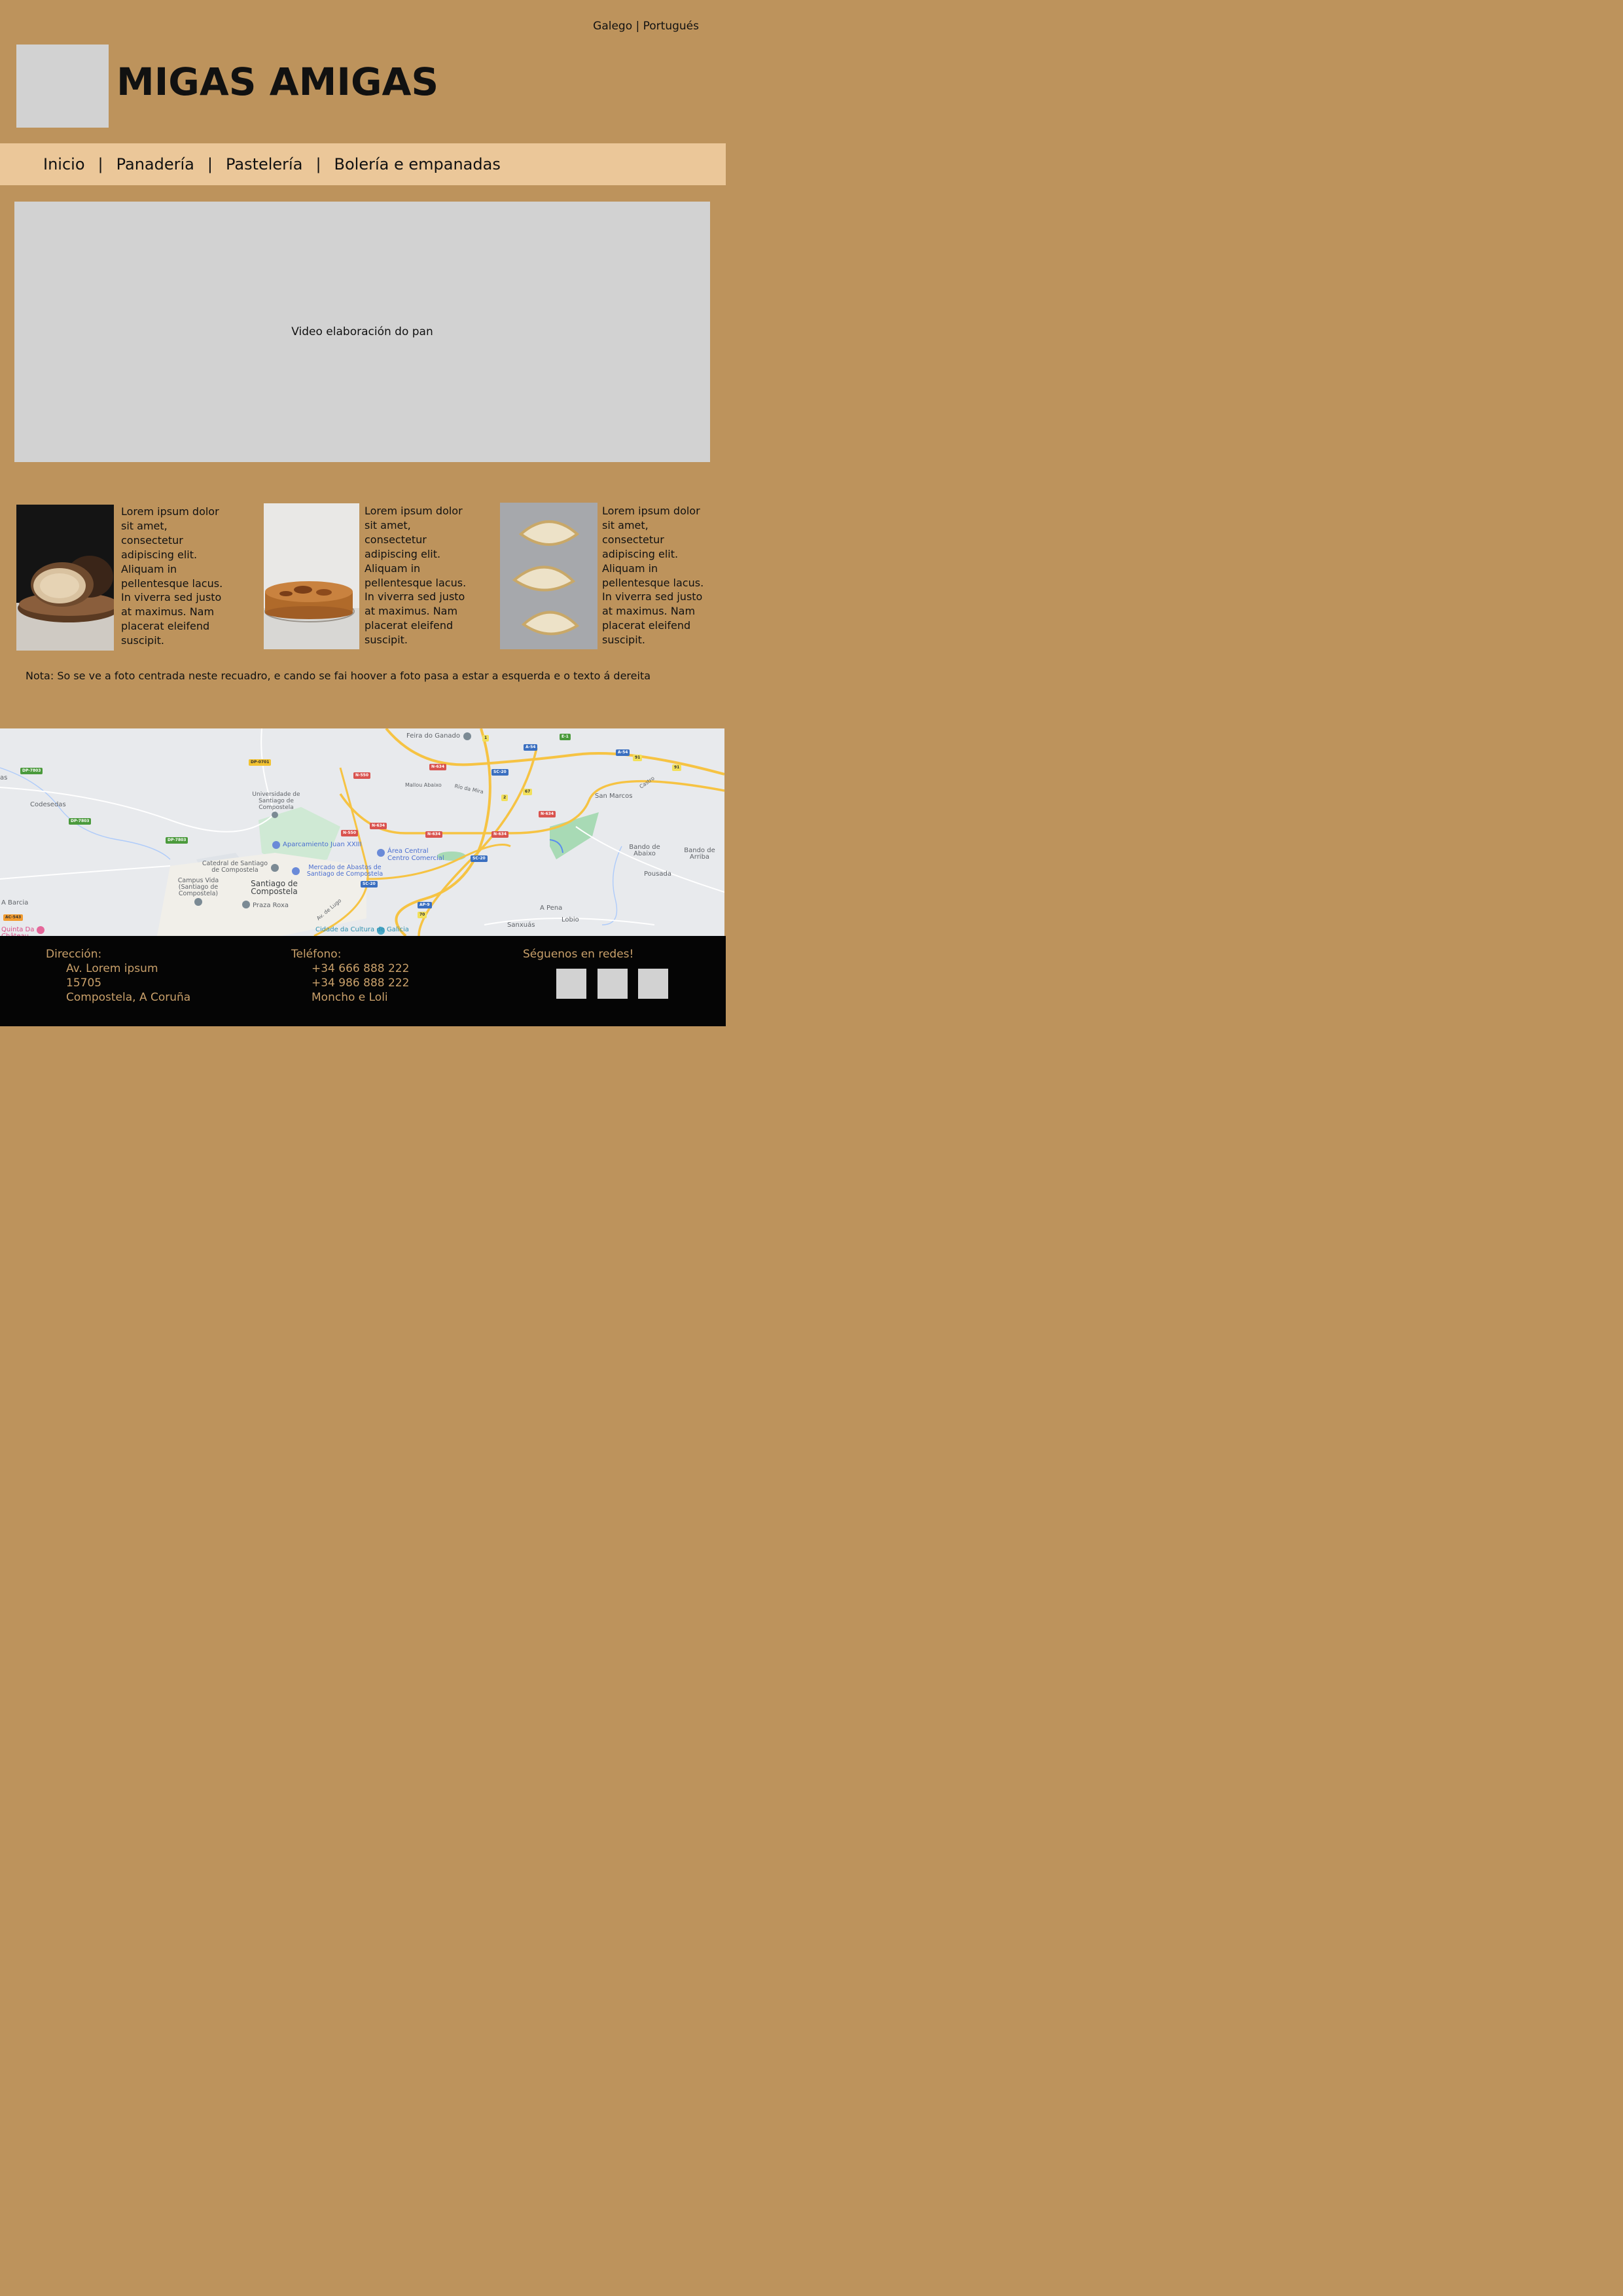 This screenshot has height=2296, width=1623. Describe the element at coordinates (434, 736) in the screenshot. I see `map-place-label: Feira do Ganado` at that location.